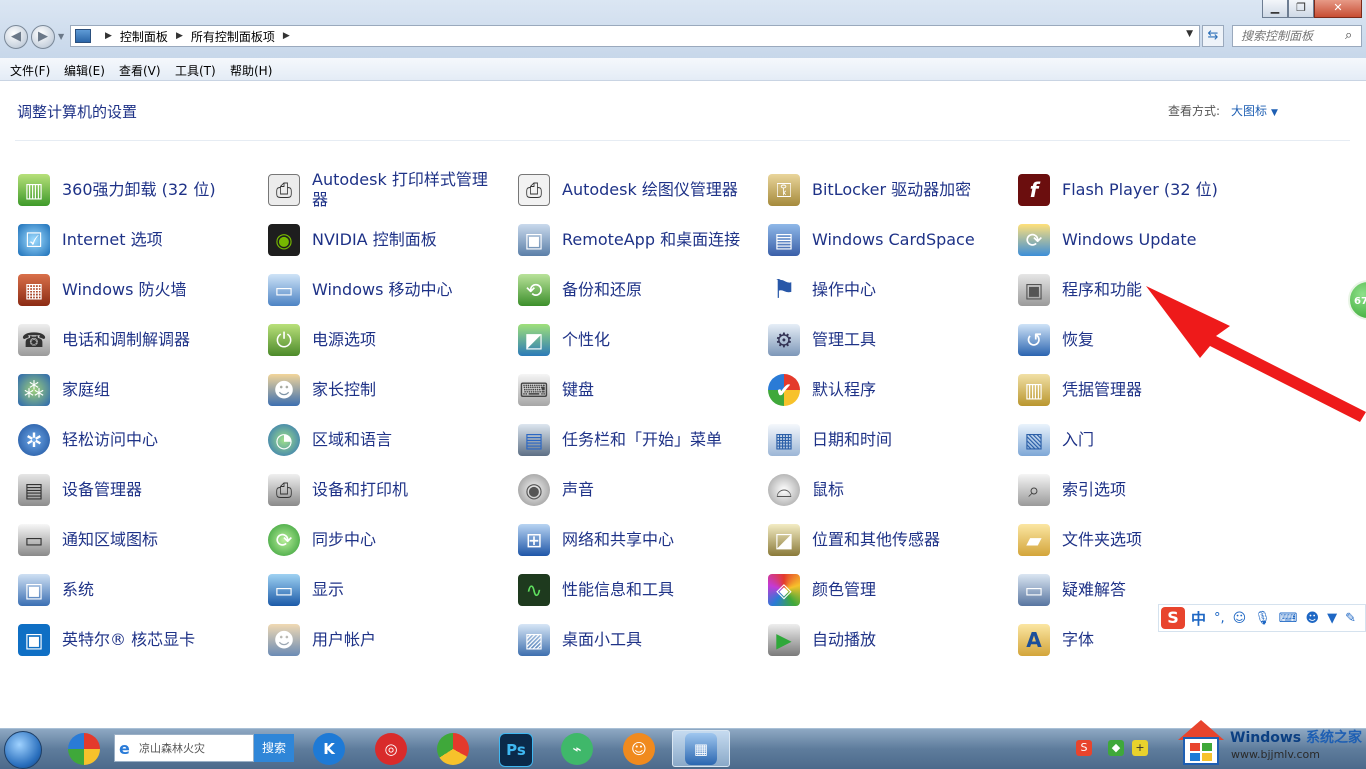 This screenshot has height=769, width=1366. What do you see at coordinates (306, 590) in the screenshot?
I see `cp-item-display: ▭ 显示` at bounding box center [306, 590].